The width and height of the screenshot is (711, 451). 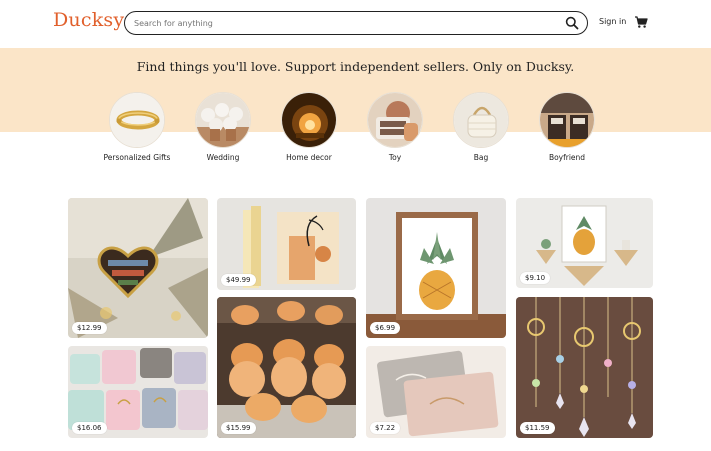 What do you see at coordinates (641, 22) in the screenshot?
I see `cart-icon` at bounding box center [641, 22].